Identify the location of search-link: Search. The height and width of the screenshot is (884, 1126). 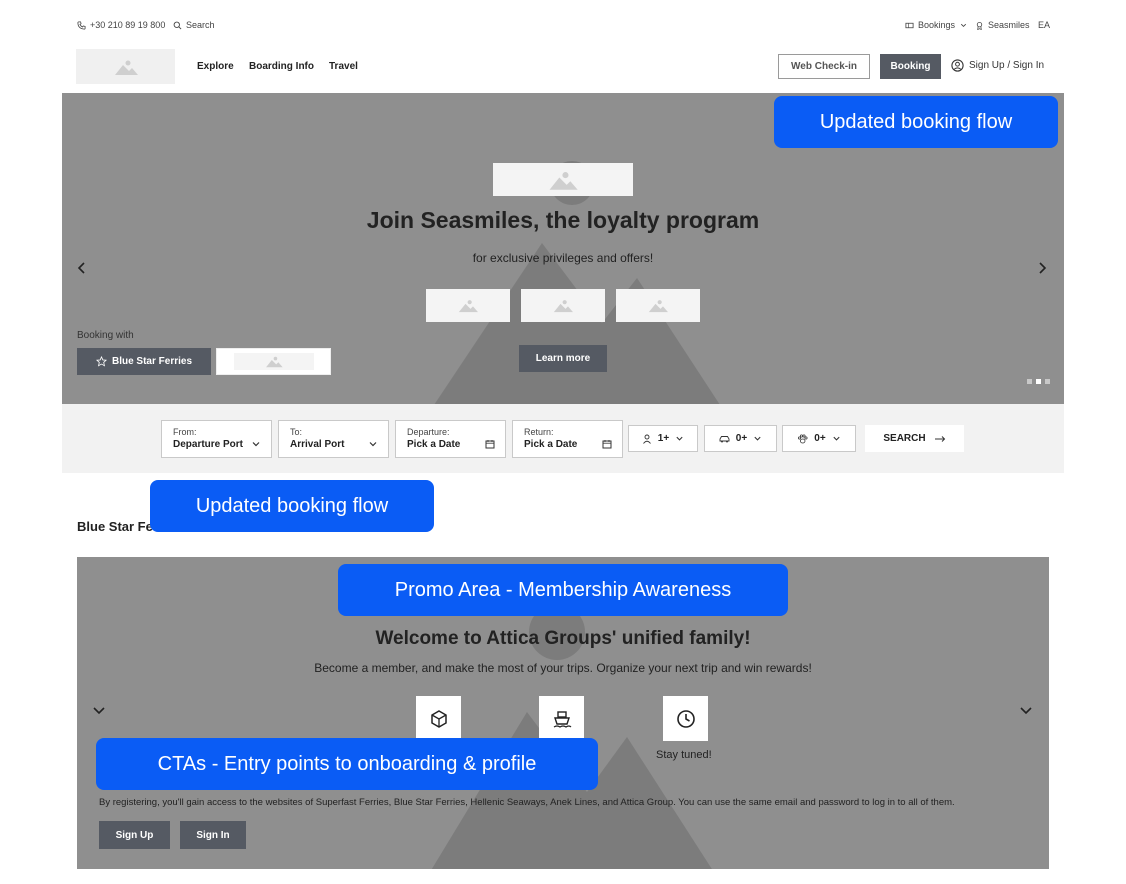
(194, 25).